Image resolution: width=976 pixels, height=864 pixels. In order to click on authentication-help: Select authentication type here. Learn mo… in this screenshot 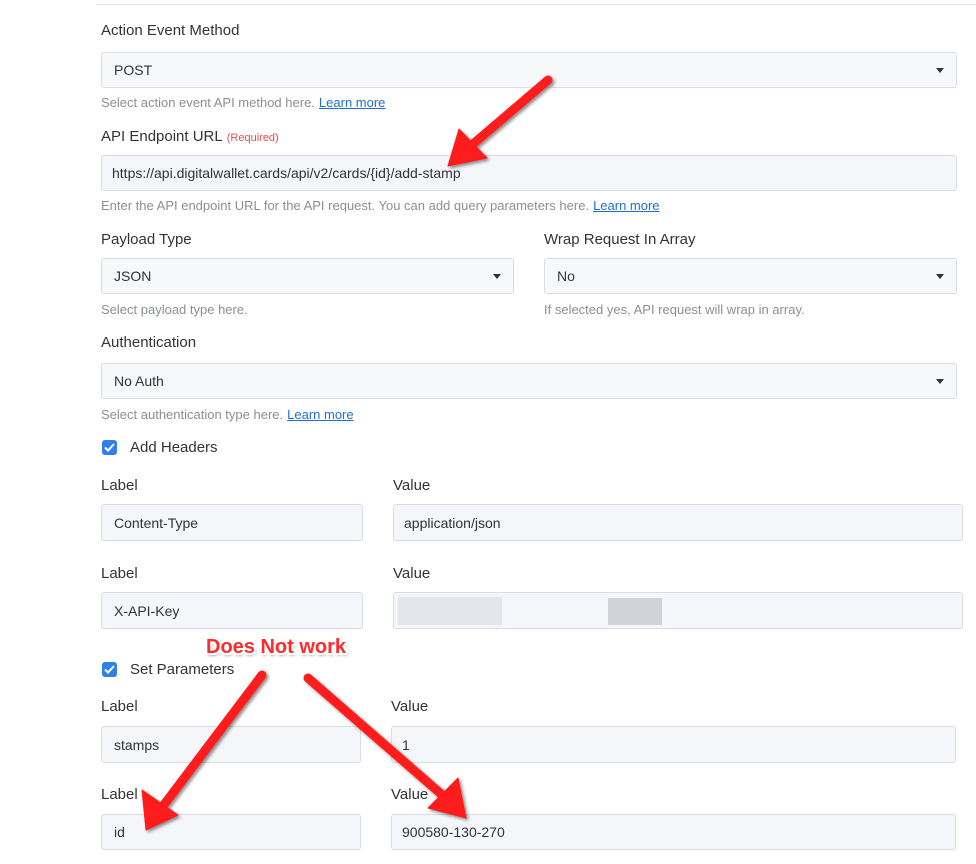, I will do `click(227, 414)`.